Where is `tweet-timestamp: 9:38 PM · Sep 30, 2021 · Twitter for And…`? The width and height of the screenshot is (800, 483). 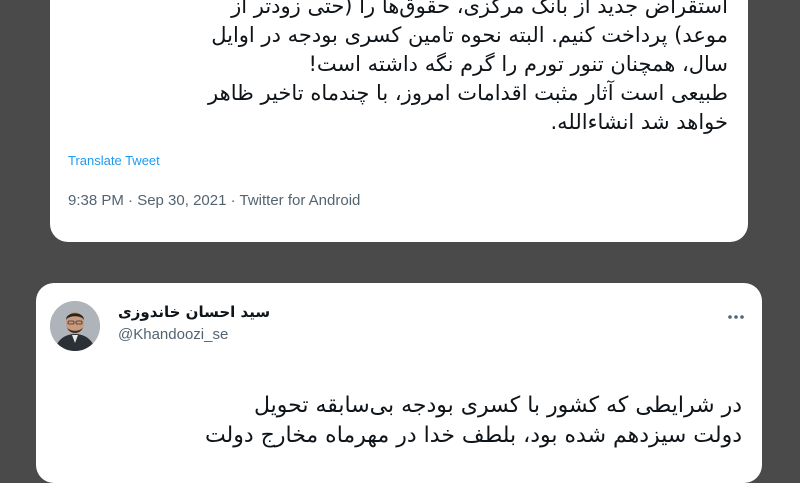
tweet-timestamp: 9:38 PM · Sep 30, 2021 · Twitter for And… is located at coordinates (214, 200).